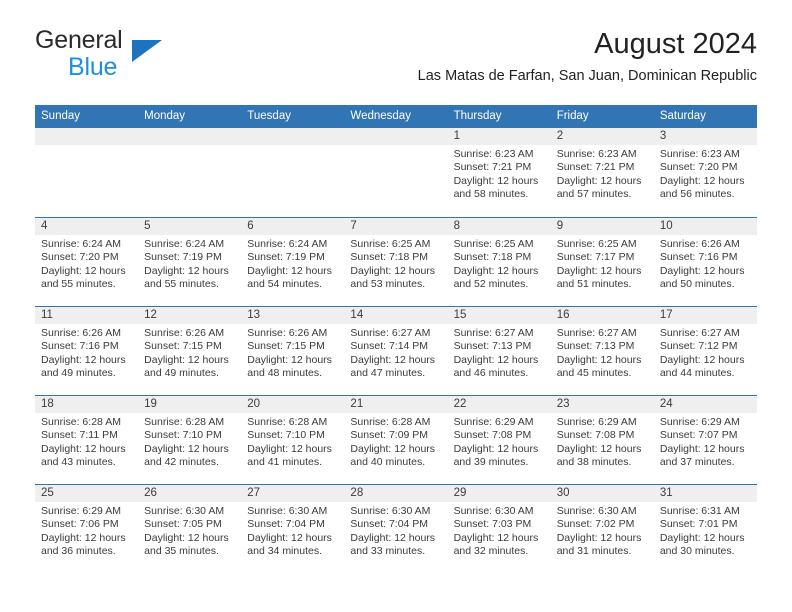 Image resolution: width=792 pixels, height=612 pixels. What do you see at coordinates (293, 404) in the screenshot?
I see `day-number: 20` at bounding box center [293, 404].